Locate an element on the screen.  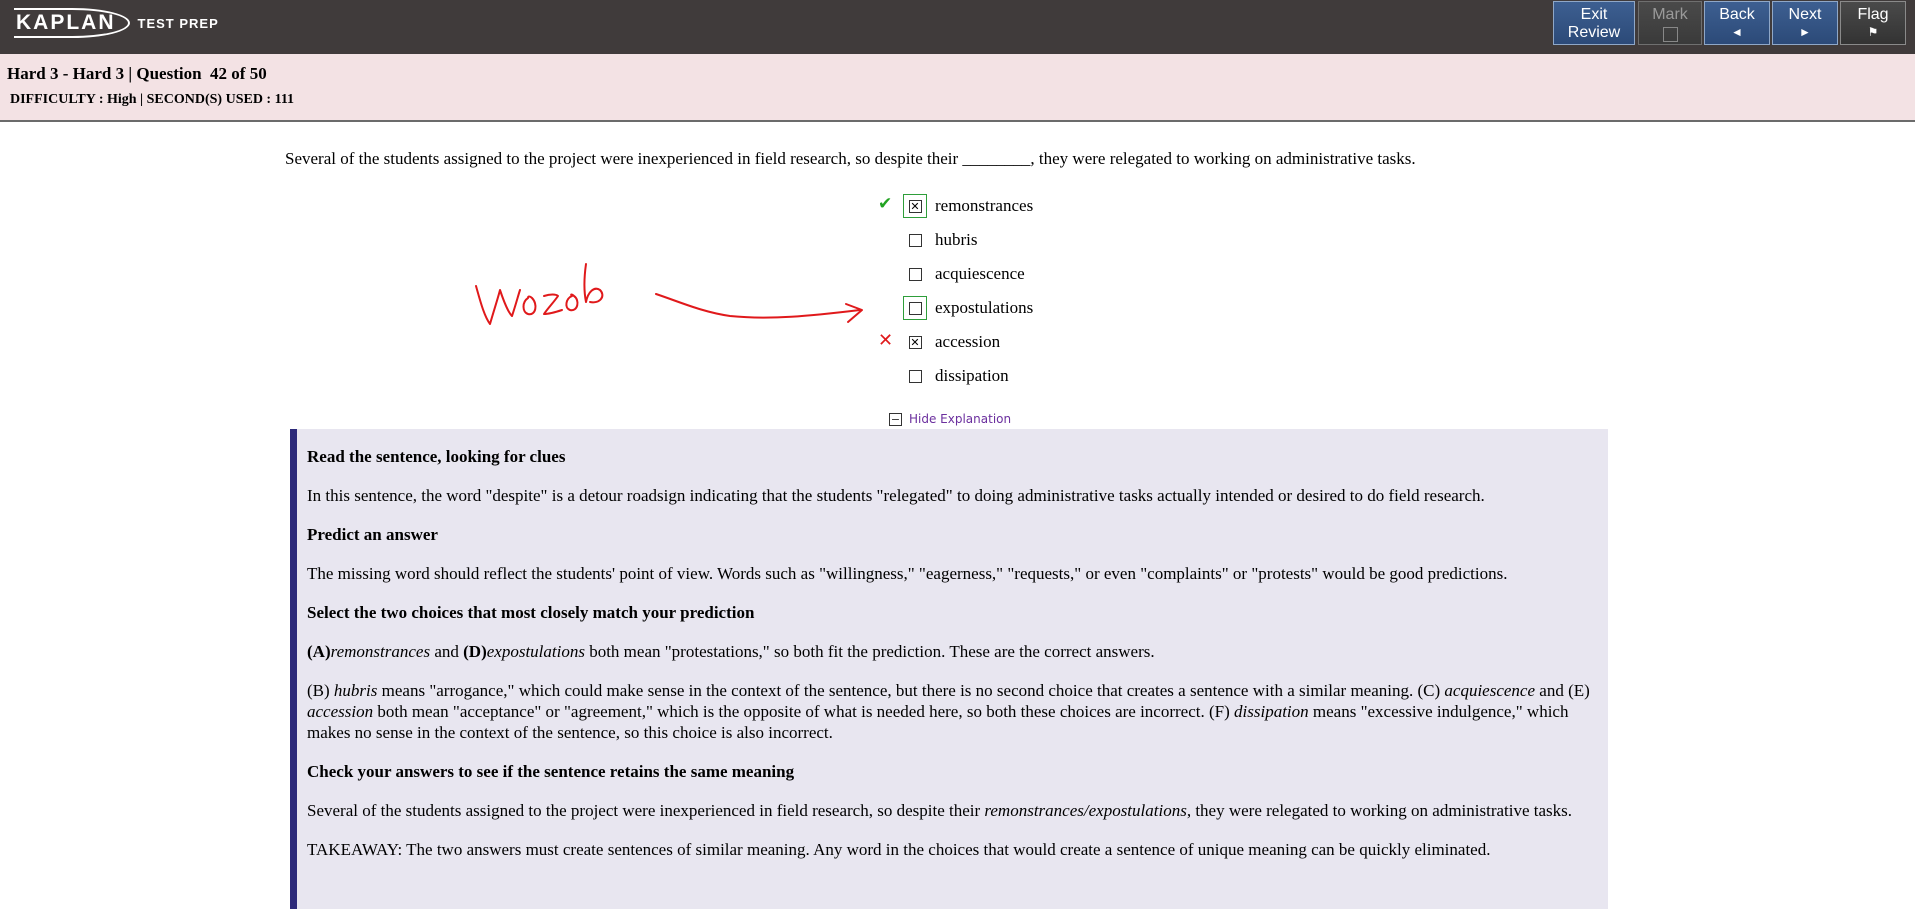
mark-checkbox-icon is located at coordinates (1670, 34).